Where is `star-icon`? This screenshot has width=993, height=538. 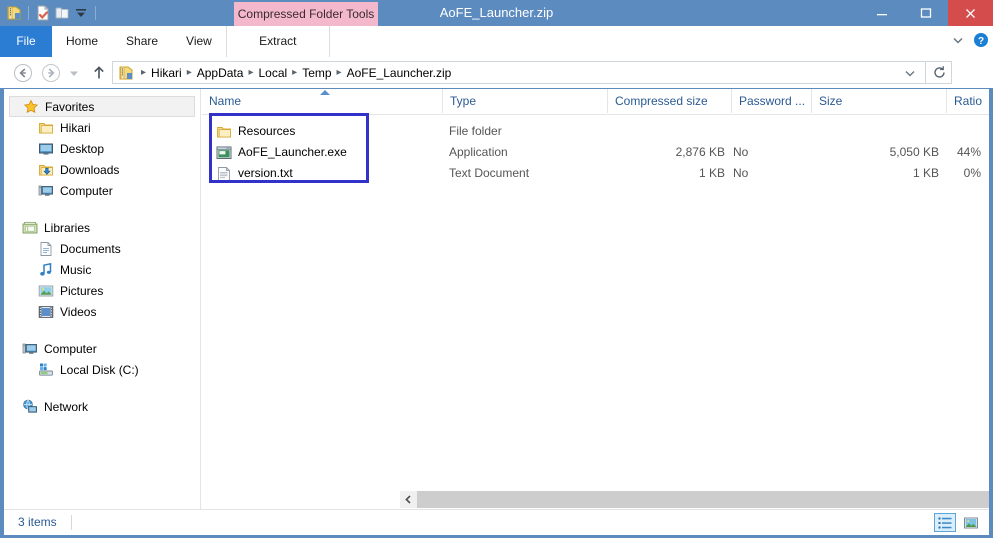
star-icon is located at coordinates (31, 107).